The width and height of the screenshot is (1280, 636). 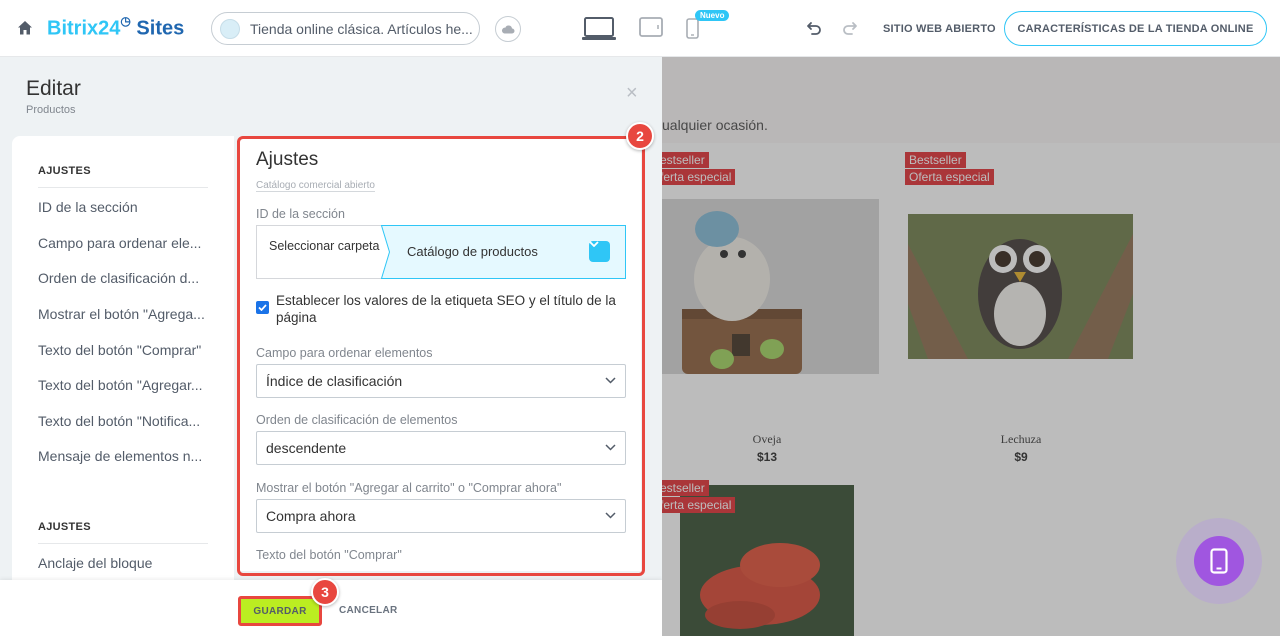 What do you see at coordinates (640, 136) in the screenshot?
I see `step-marker: 2` at bounding box center [640, 136].